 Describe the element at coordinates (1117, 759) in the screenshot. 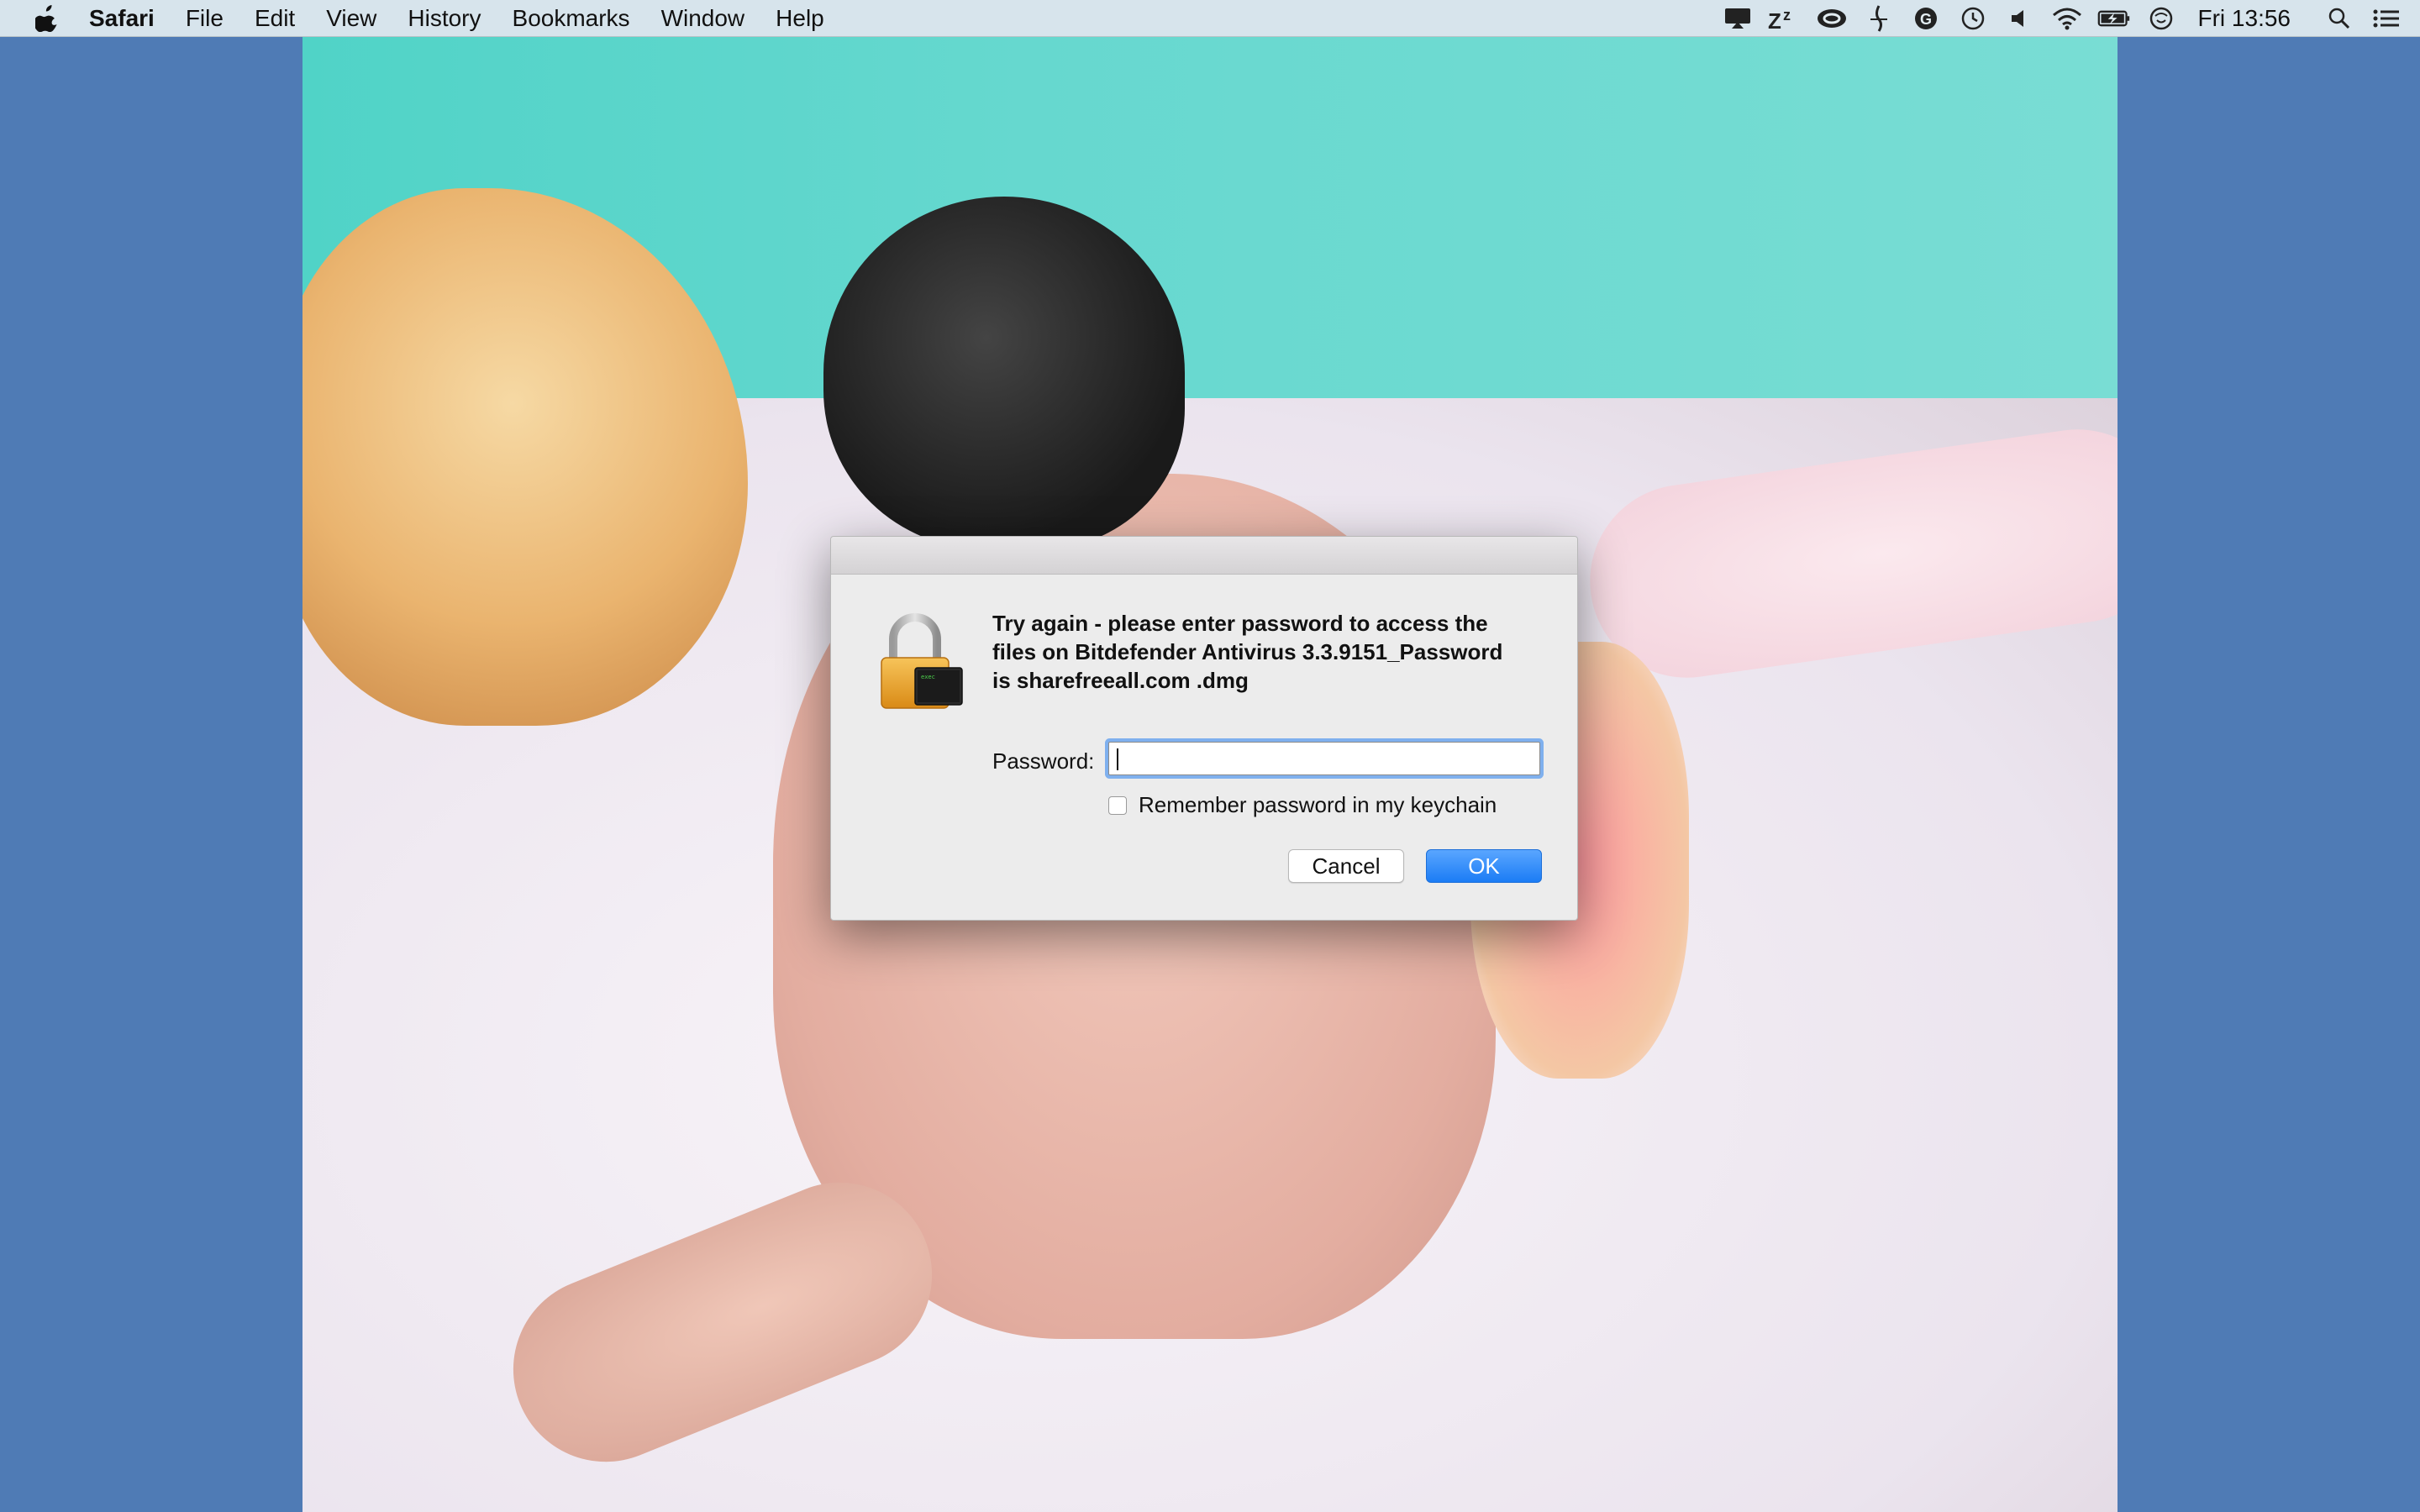

I see `text-caret` at that location.